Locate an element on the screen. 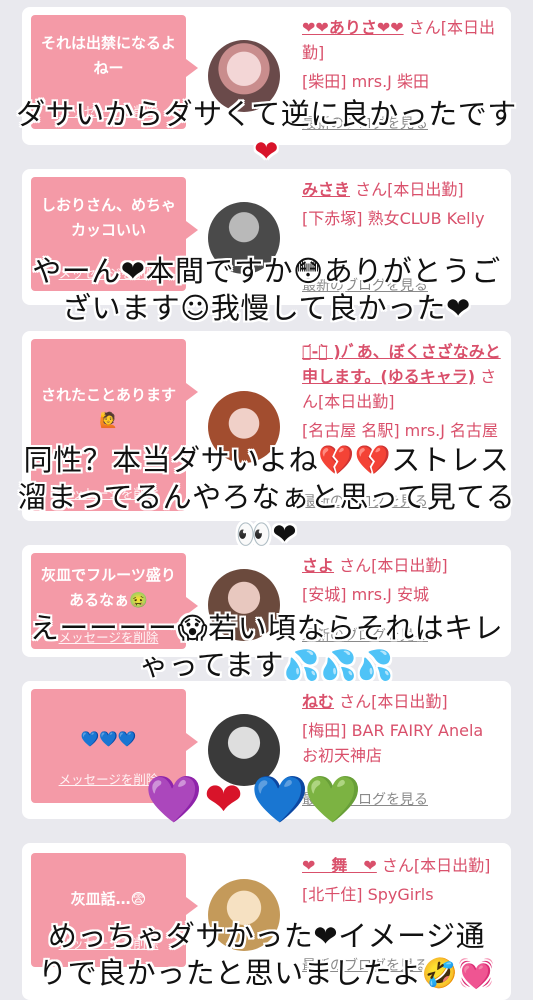 The image size is (533, 1000). message-text: それは出禁になるよねー is located at coordinates (109, 55).